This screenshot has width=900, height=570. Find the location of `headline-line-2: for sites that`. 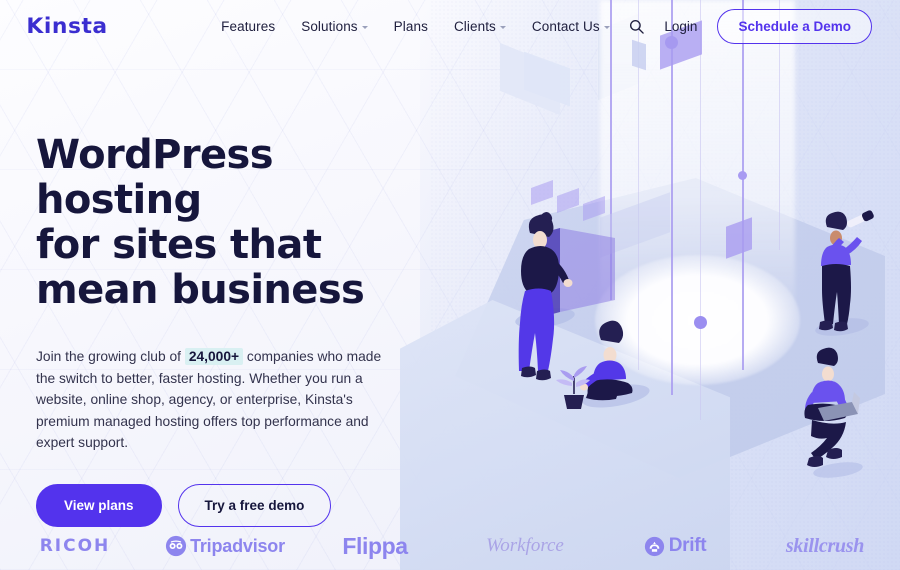

headline-line-2: for sites that is located at coordinates (179, 245).